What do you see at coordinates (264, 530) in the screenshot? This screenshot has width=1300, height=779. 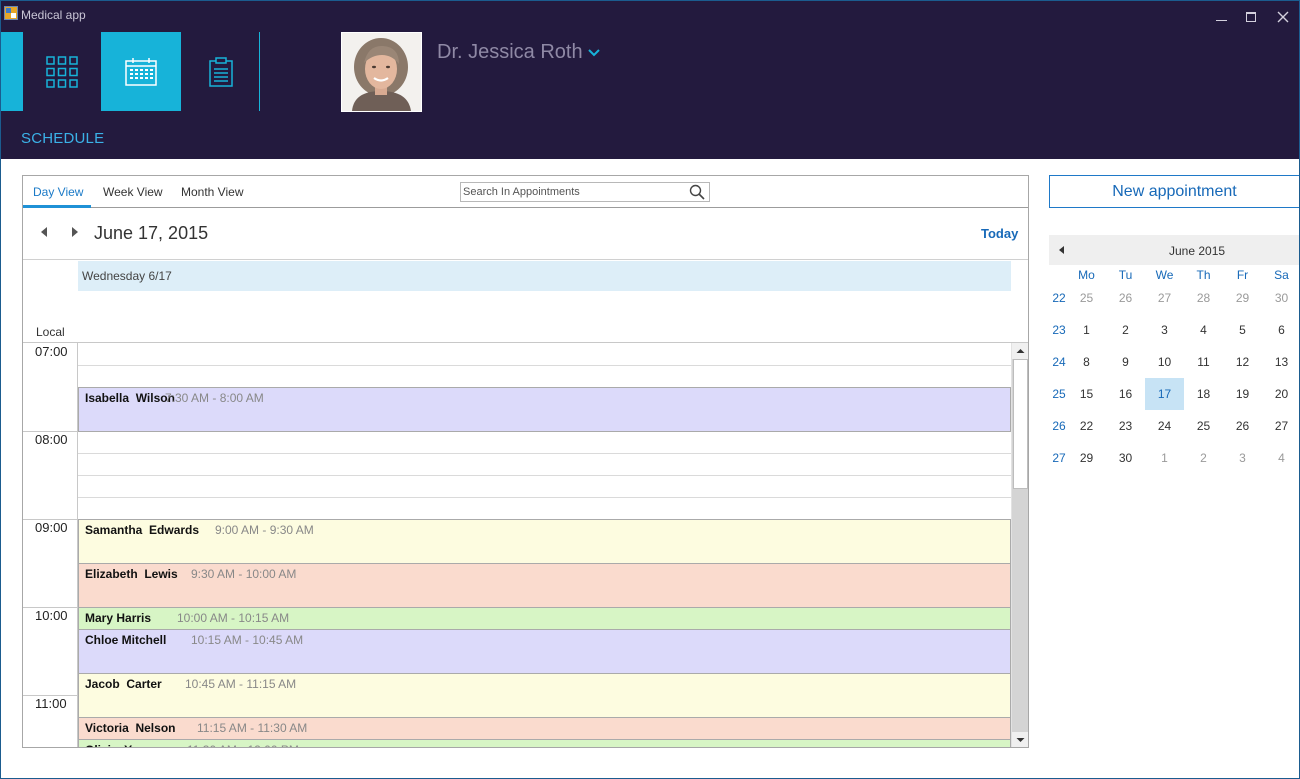 I see `appointment-time: 9:00 AM - 9:30 AM` at bounding box center [264, 530].